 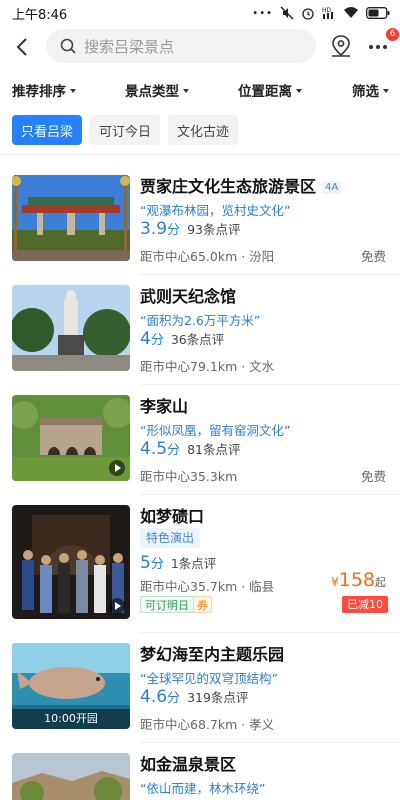 I want to click on price-value: 158, so click(x=356, y=580).